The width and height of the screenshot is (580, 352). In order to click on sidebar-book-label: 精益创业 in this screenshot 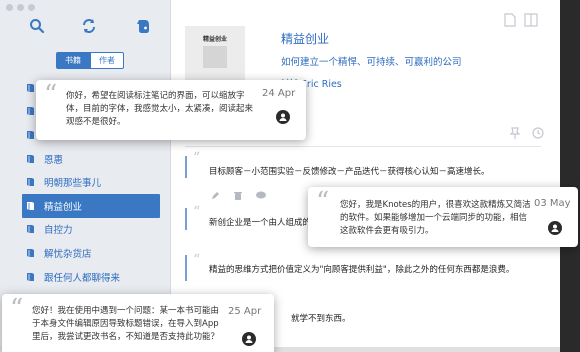, I will do `click(63, 207)`.